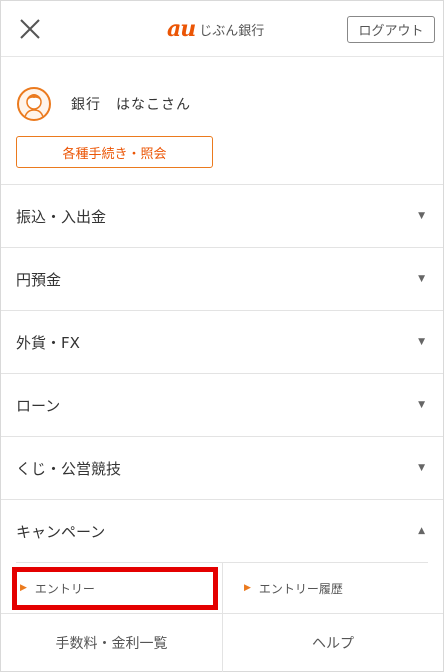  Describe the element at coordinates (39, 279) in the screenshot. I see `menu-item-label: 円預金` at that location.